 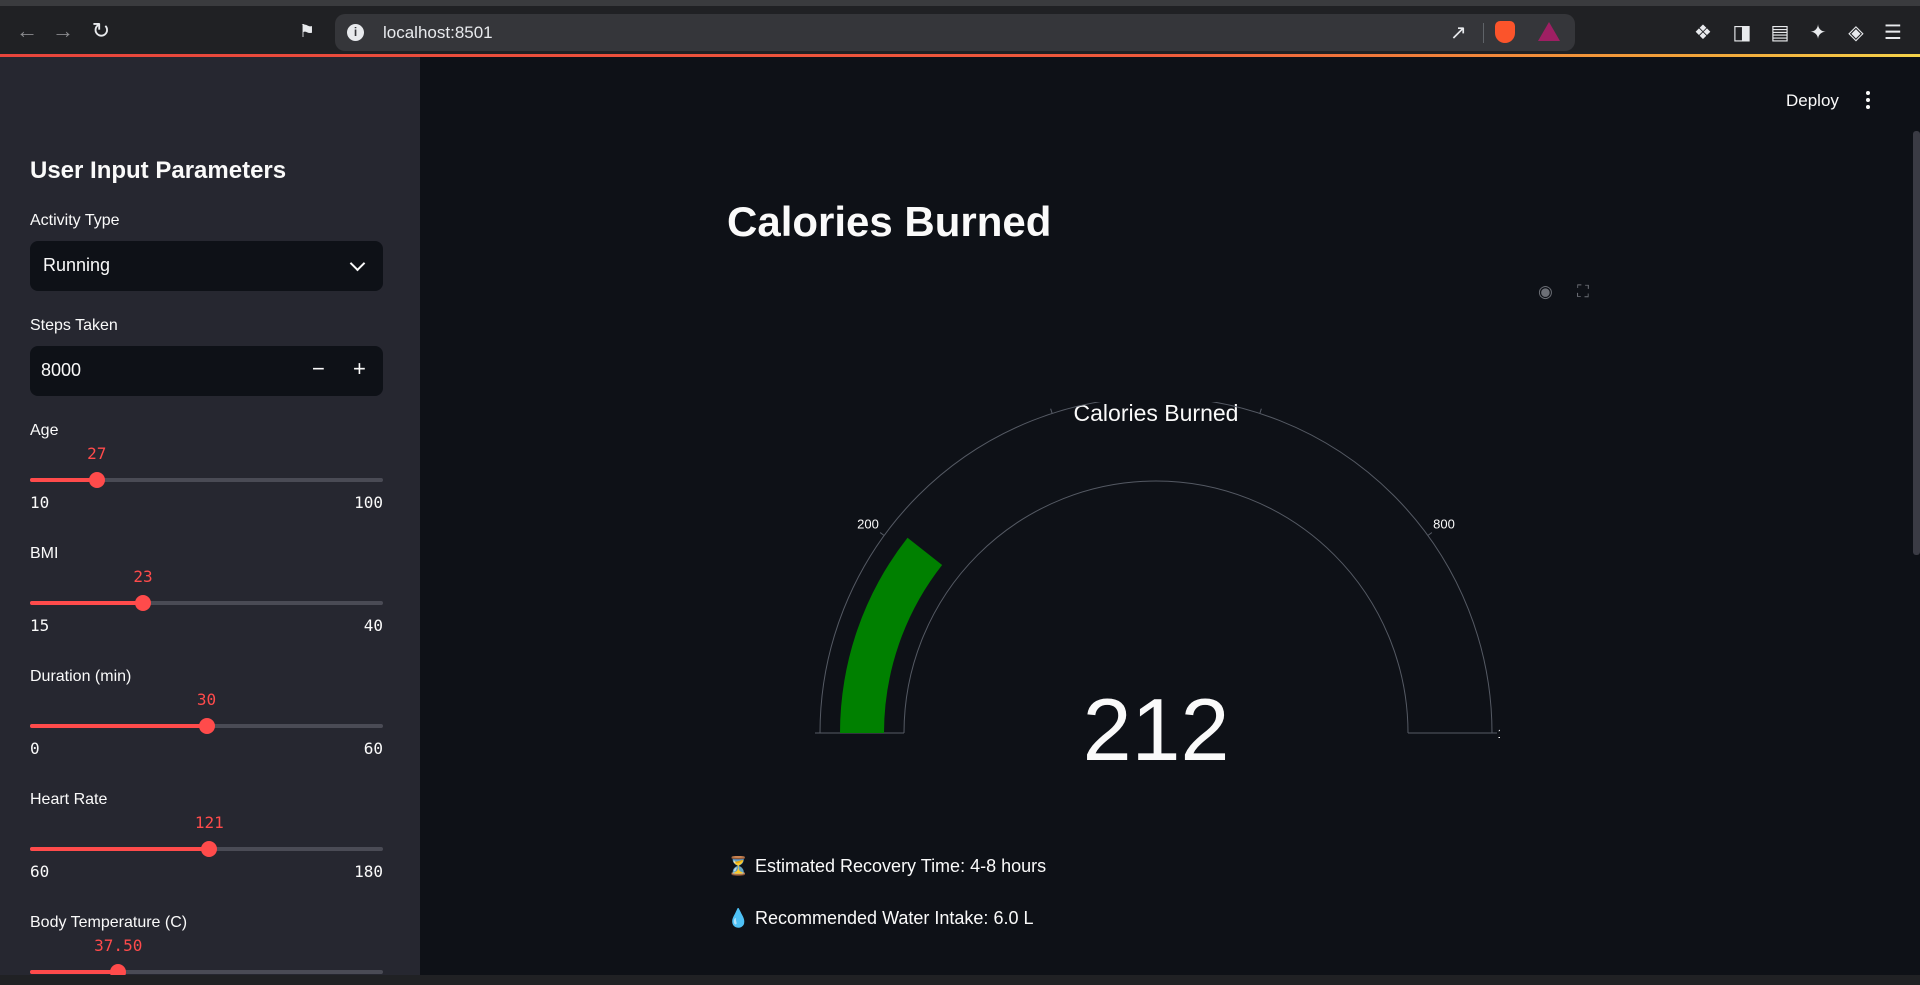 What do you see at coordinates (97, 453) in the screenshot?
I see `slider-current-value: 27` at bounding box center [97, 453].